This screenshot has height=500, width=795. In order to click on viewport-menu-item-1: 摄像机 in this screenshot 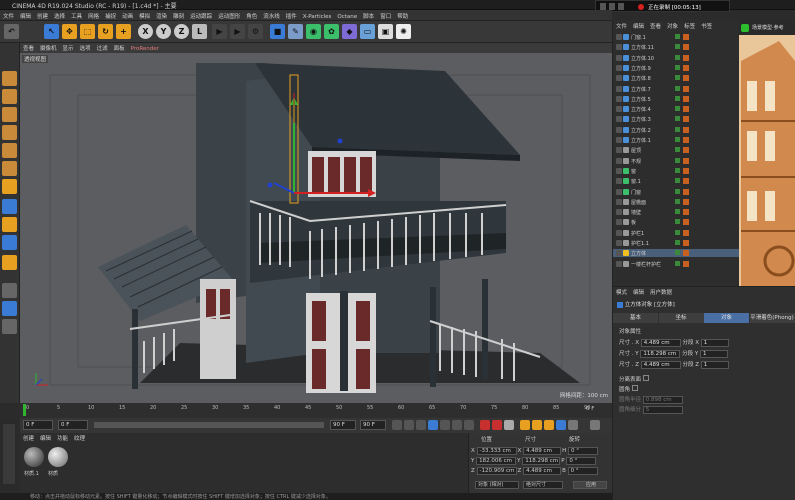, I will do `click(48, 47)`.